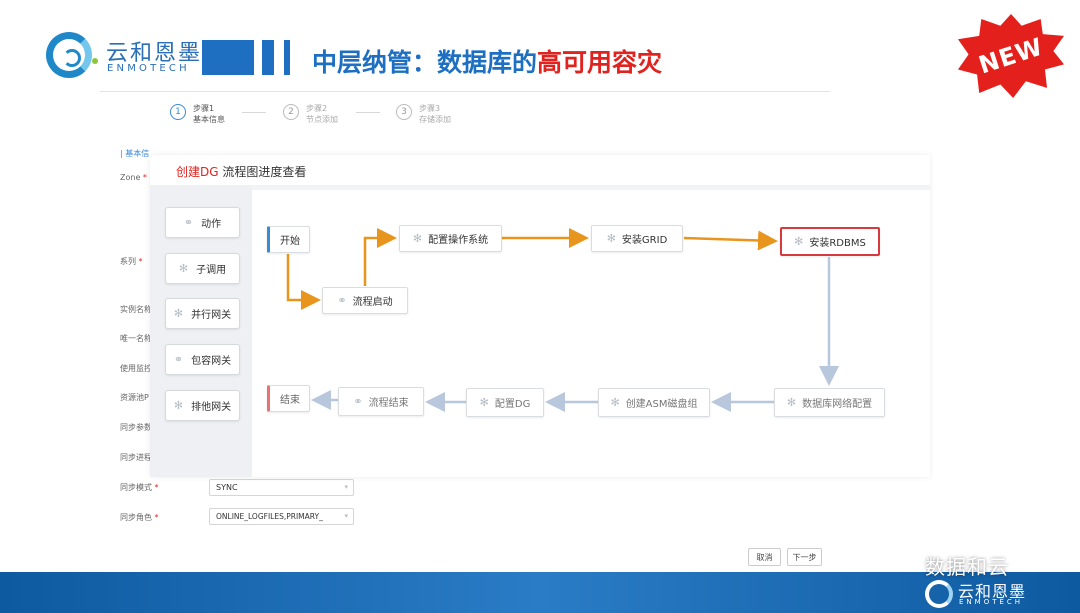 The height and width of the screenshot is (613, 1080). I want to click on flow-node-db-network: ✻ 数据库网络配置, so click(829, 402).